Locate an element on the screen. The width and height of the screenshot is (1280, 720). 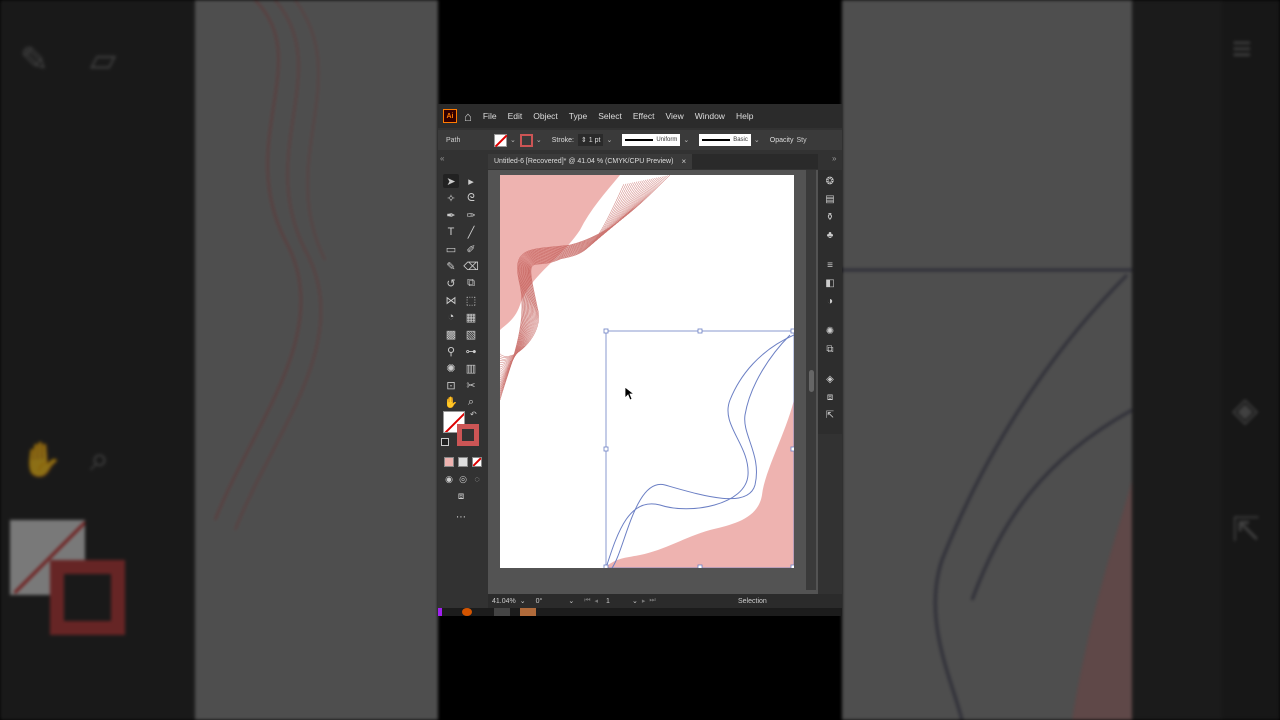
stroke-weight-field: ⇕ 1 pt is located at coordinates (590, 140).